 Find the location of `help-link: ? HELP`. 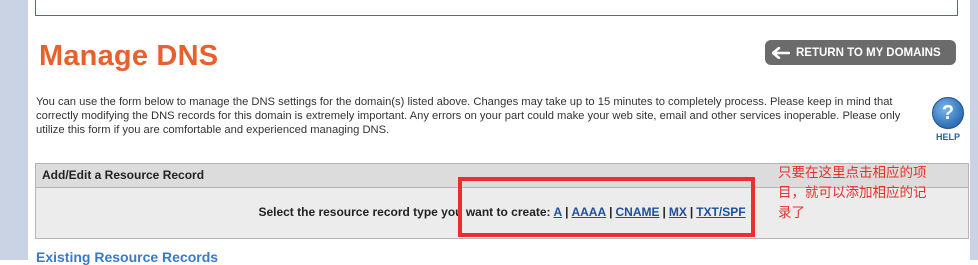

help-link: ? HELP is located at coordinates (948, 119).